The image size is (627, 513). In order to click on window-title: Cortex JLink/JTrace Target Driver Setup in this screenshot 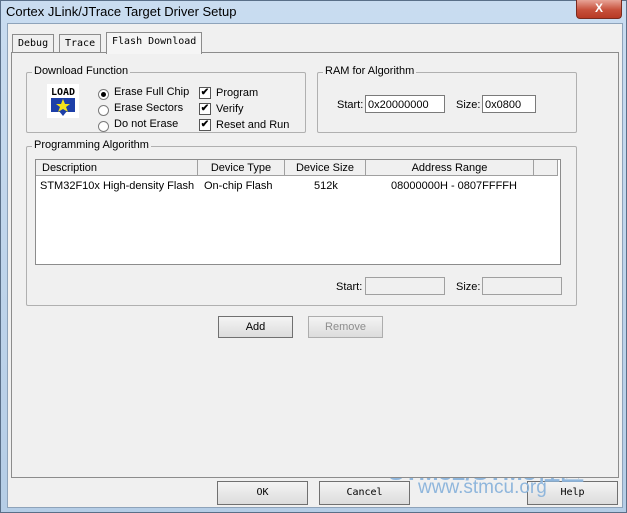, I will do `click(121, 11)`.